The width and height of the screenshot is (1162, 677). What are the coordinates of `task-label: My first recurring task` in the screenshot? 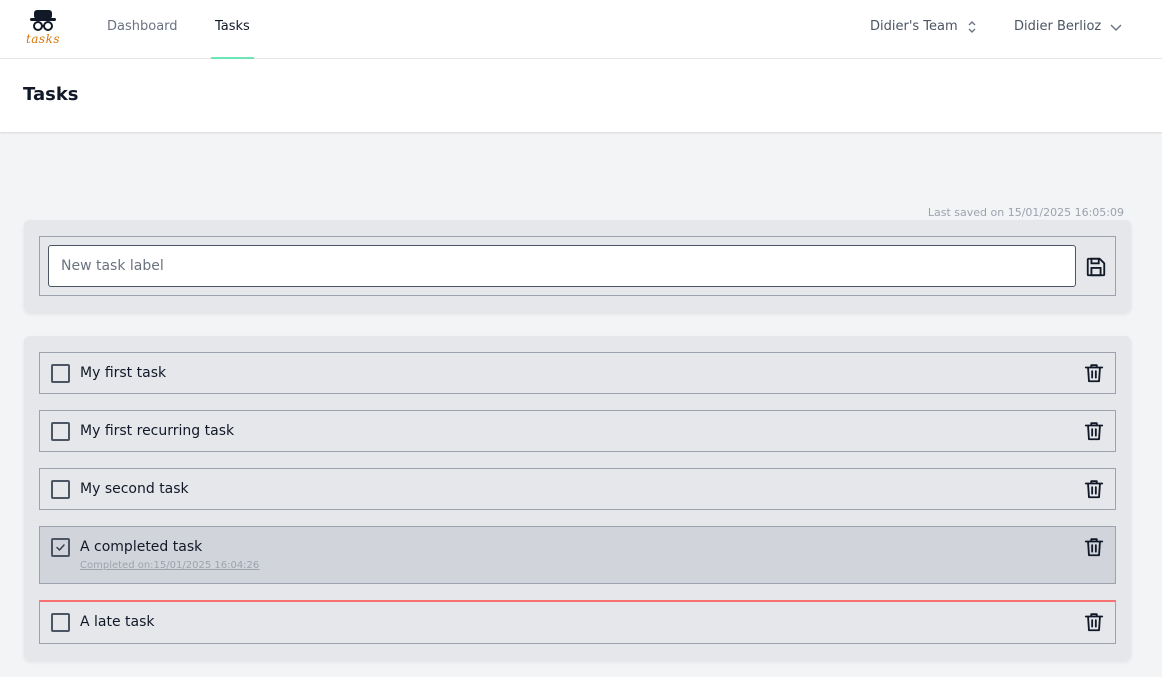 It's located at (157, 431).